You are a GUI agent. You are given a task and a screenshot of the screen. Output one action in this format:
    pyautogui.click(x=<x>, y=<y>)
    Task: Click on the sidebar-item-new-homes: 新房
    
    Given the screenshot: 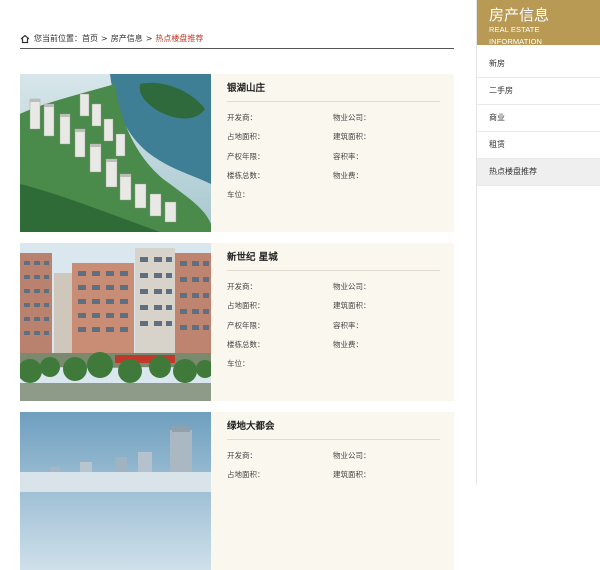 What is the action you would take?
    pyautogui.click(x=538, y=64)
    